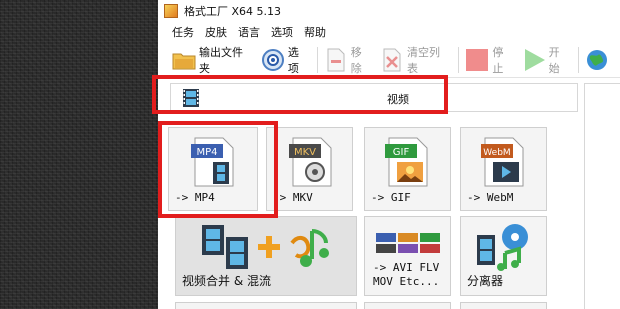 The width and height of the screenshot is (620, 309). I want to click on tile-gif: GIF -> GIF, so click(407, 169).